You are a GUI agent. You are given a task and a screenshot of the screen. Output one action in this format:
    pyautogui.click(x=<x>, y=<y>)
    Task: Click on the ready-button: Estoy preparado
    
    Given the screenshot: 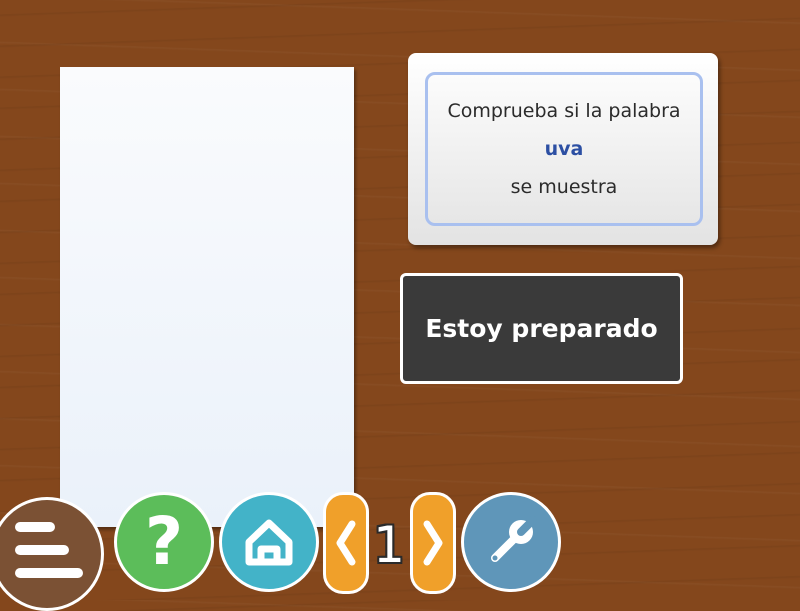 What is the action you would take?
    pyautogui.click(x=541, y=328)
    